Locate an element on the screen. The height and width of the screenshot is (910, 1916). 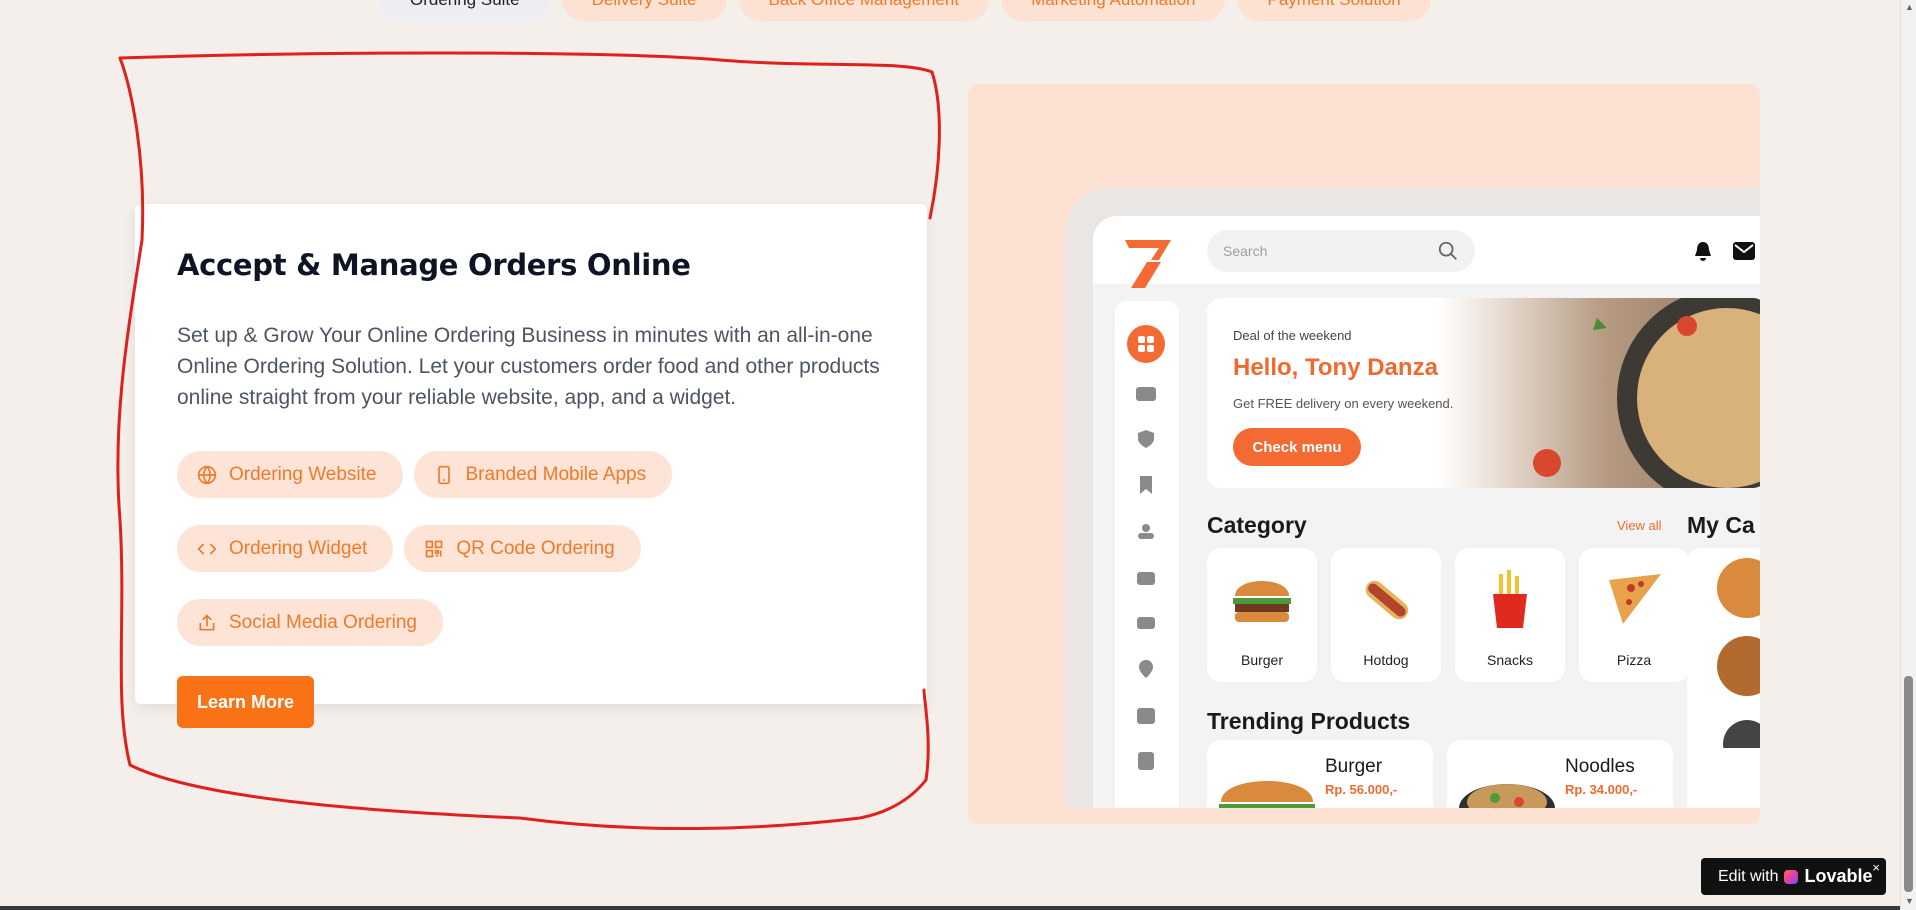
product-price: Rp. 34.000,- is located at coordinates (1601, 789).